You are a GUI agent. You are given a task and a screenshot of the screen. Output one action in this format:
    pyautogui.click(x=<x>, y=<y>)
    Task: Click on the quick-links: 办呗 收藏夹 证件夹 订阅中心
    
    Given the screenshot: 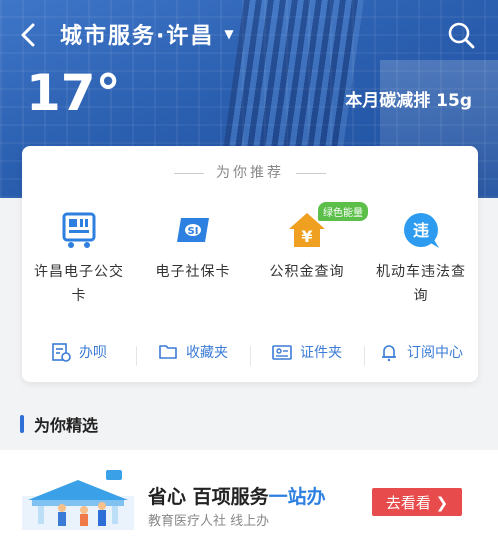 What is the action you would take?
    pyautogui.click(x=250, y=352)
    